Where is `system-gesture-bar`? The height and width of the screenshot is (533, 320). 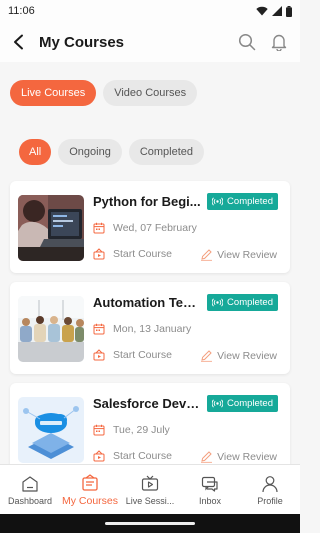
system-gesture-bar is located at coordinates (150, 523).